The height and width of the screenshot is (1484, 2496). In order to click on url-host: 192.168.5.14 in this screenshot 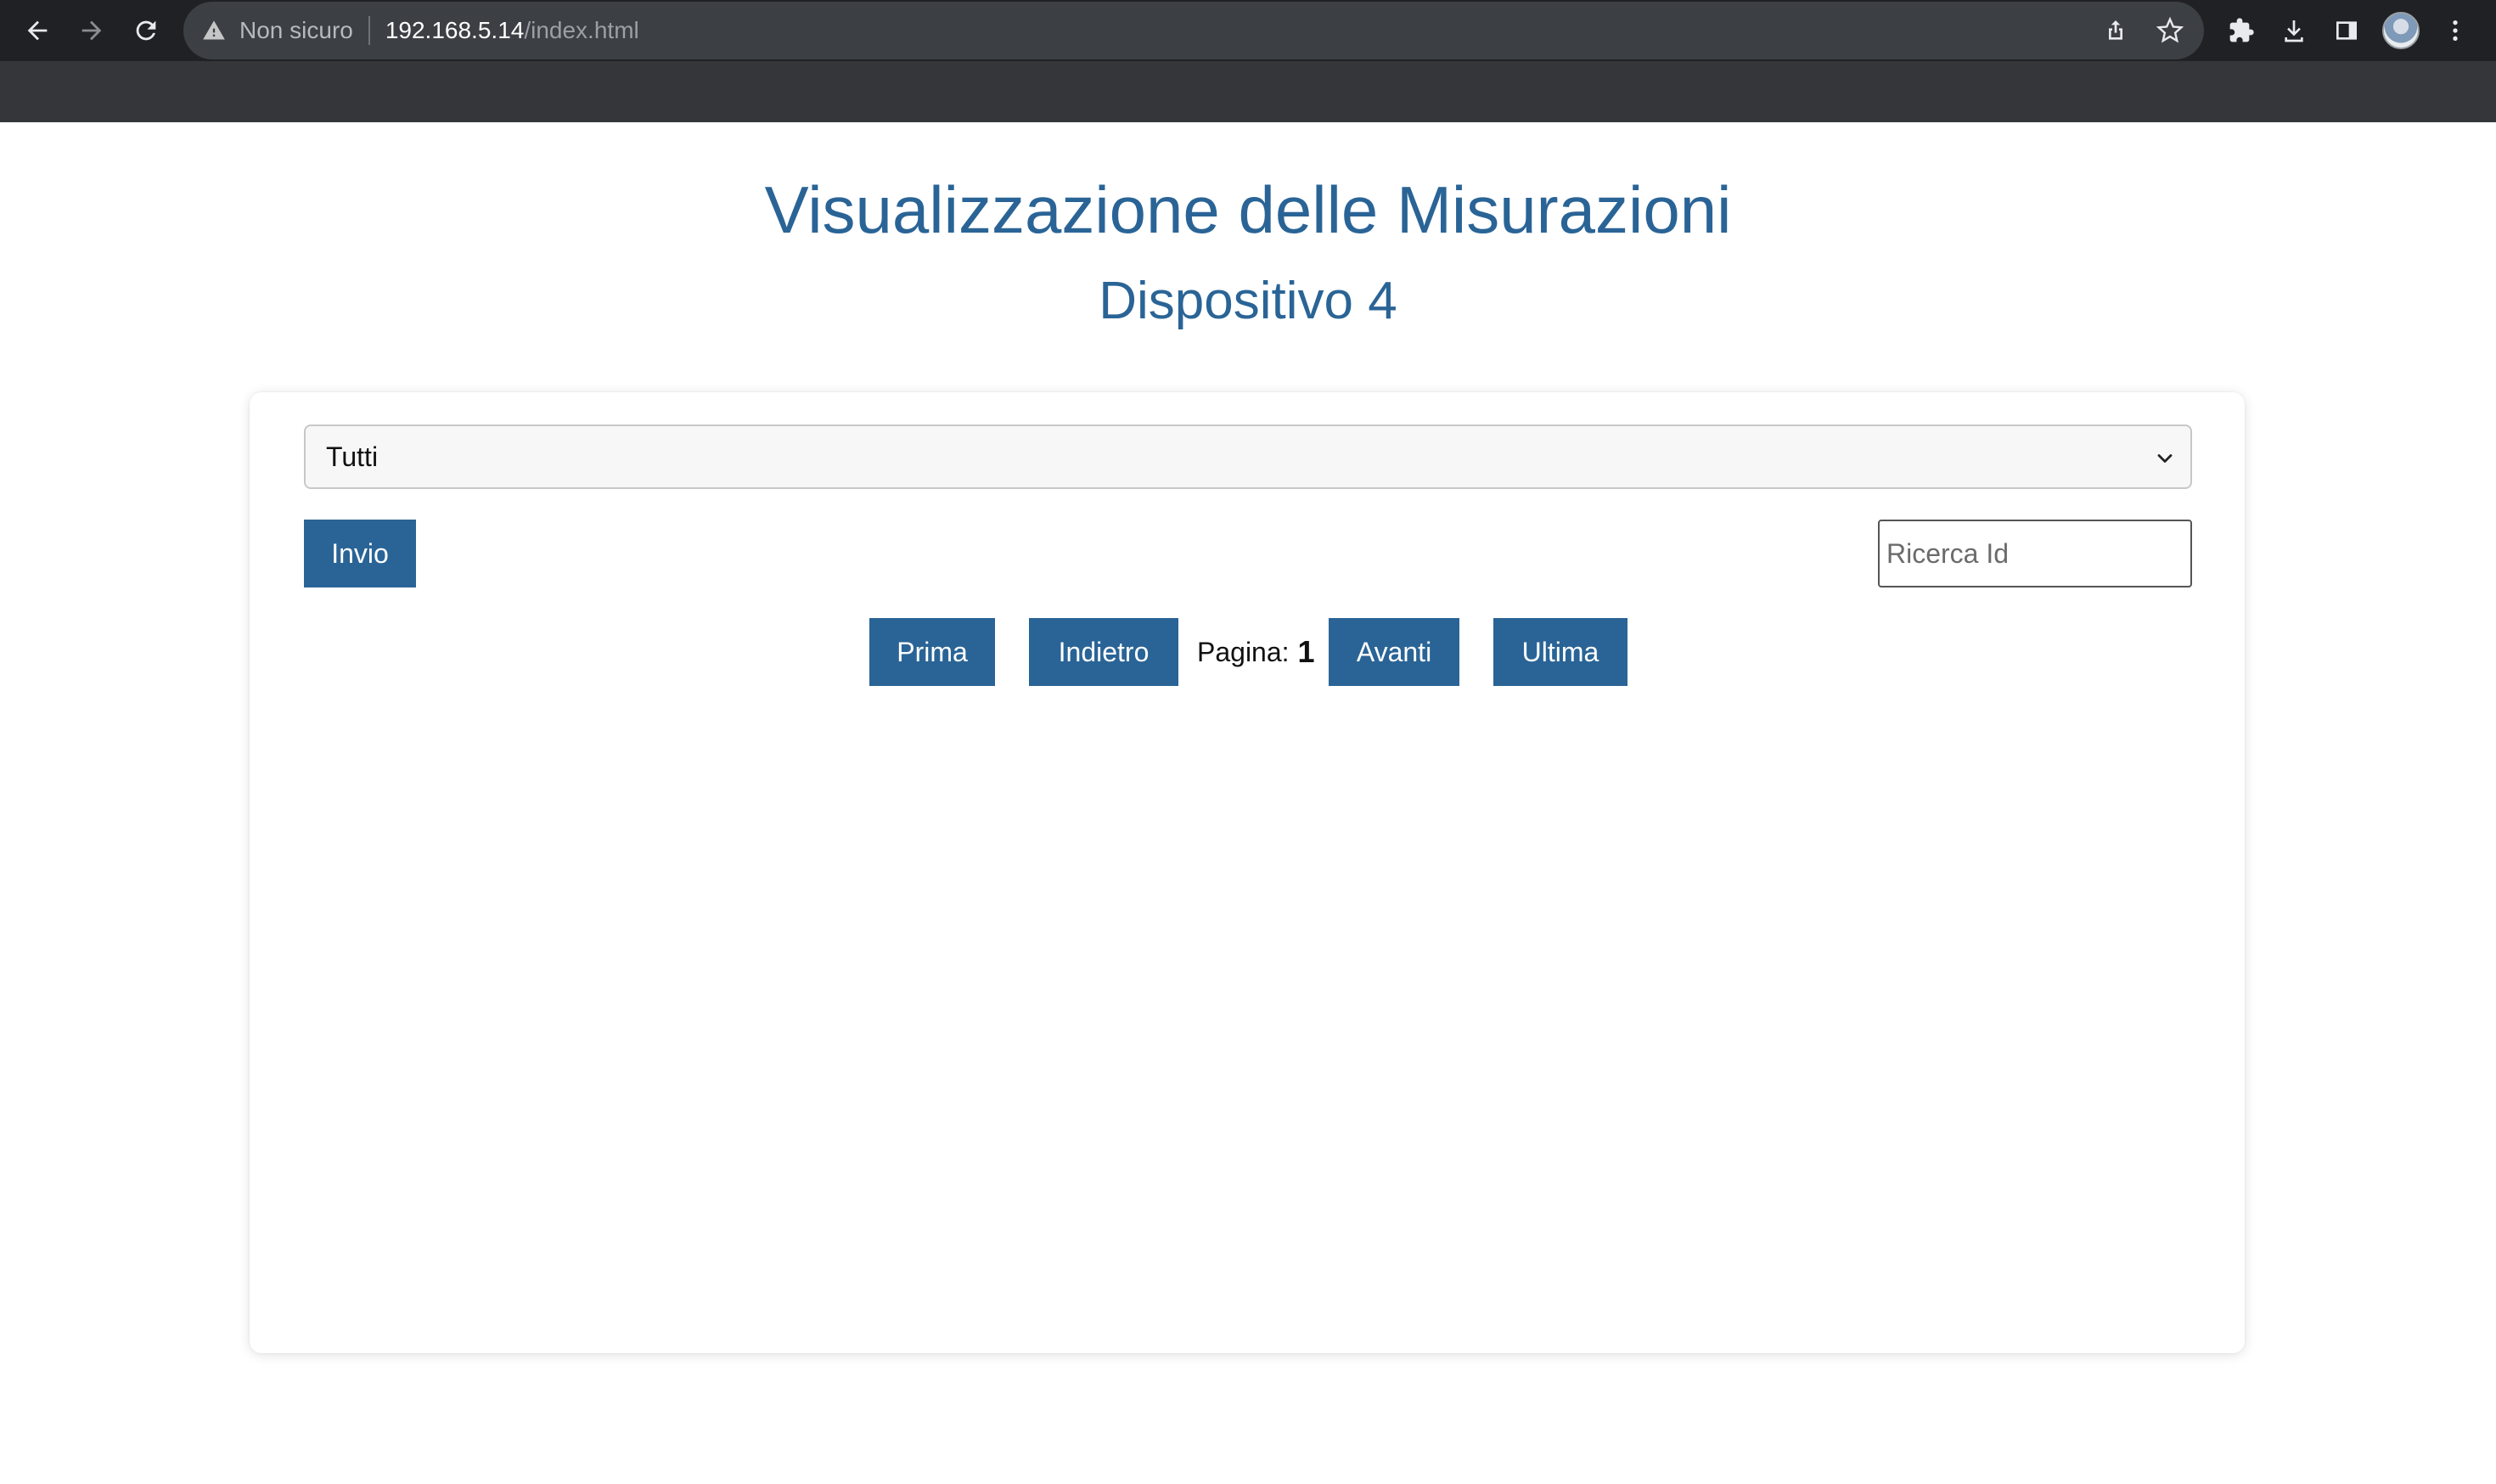, I will do `click(455, 30)`.